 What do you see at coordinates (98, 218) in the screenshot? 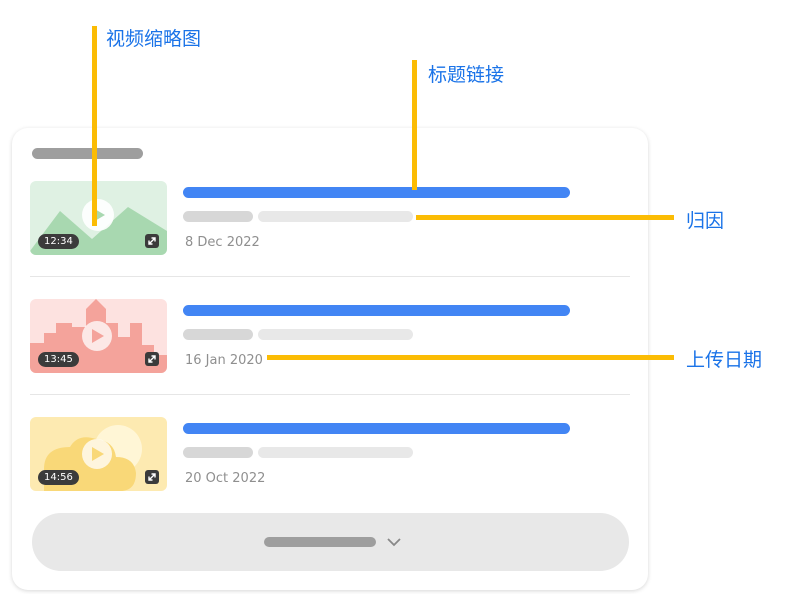
I see `video-thumbnail: 12:34` at bounding box center [98, 218].